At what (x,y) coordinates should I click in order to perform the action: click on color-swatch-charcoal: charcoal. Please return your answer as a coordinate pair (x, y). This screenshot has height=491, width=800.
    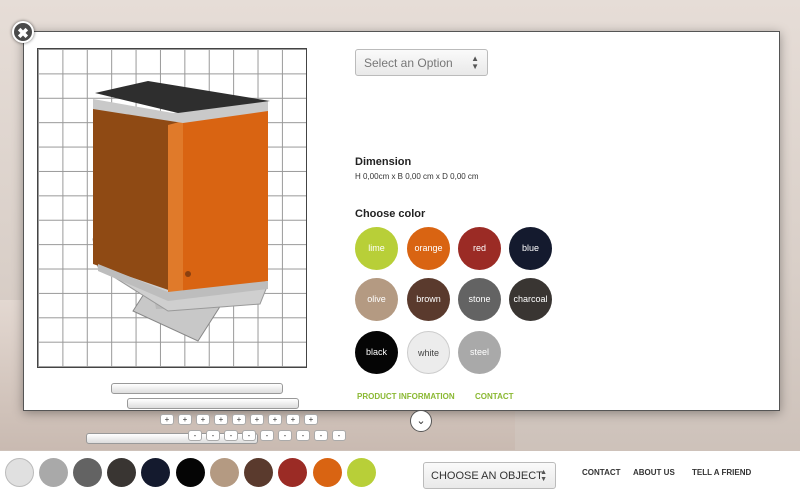
    Looking at the image, I should click on (530, 299).